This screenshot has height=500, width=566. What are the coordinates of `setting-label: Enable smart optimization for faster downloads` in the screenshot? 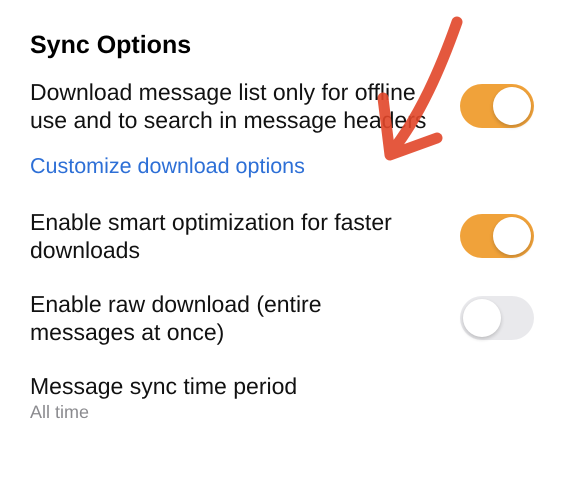 It's located at (211, 236).